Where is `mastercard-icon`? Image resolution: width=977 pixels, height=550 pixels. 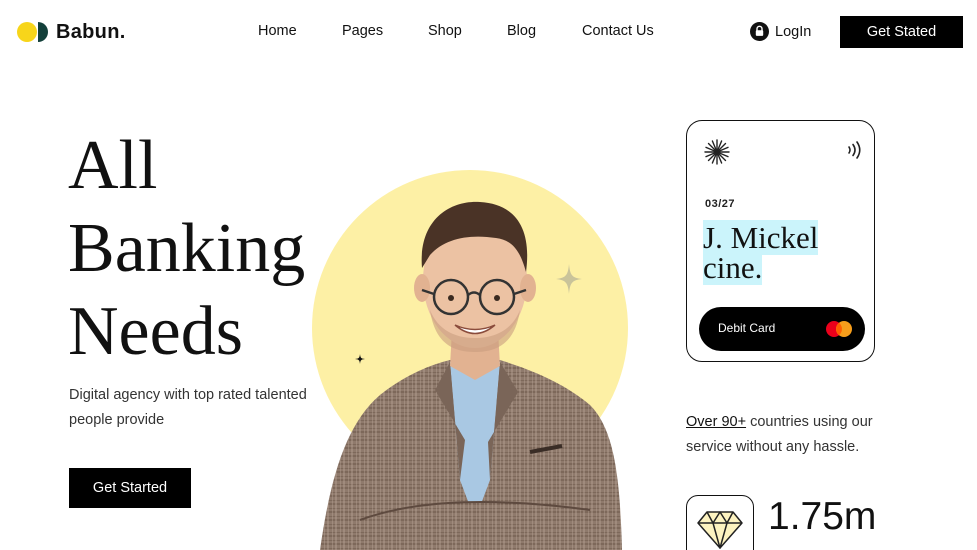 mastercard-icon is located at coordinates (839, 329).